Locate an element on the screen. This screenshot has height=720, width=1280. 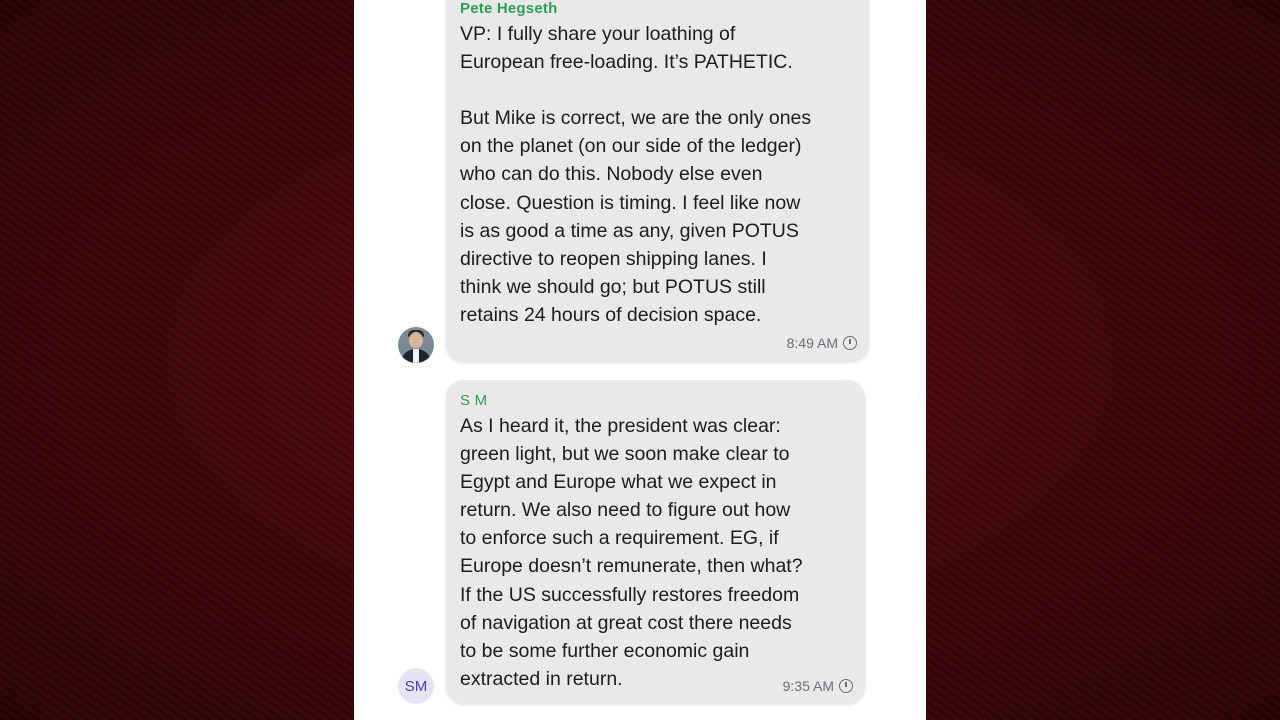
sender-name: Pete Hegseth is located at coordinates (509, 8).